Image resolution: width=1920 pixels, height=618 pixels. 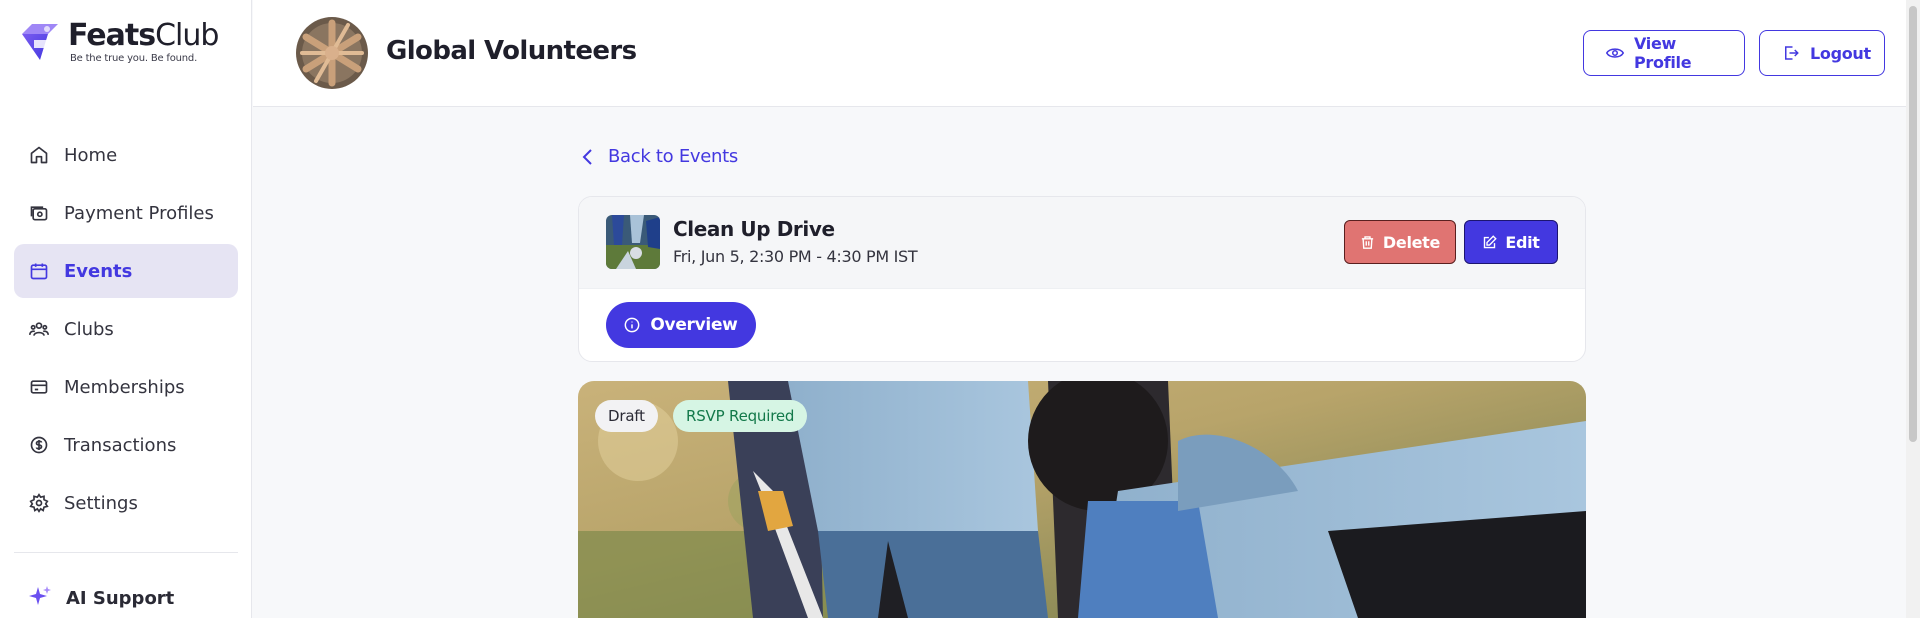 I want to click on sidebar-item-transactions: Transactions, so click(x=126, y=445).